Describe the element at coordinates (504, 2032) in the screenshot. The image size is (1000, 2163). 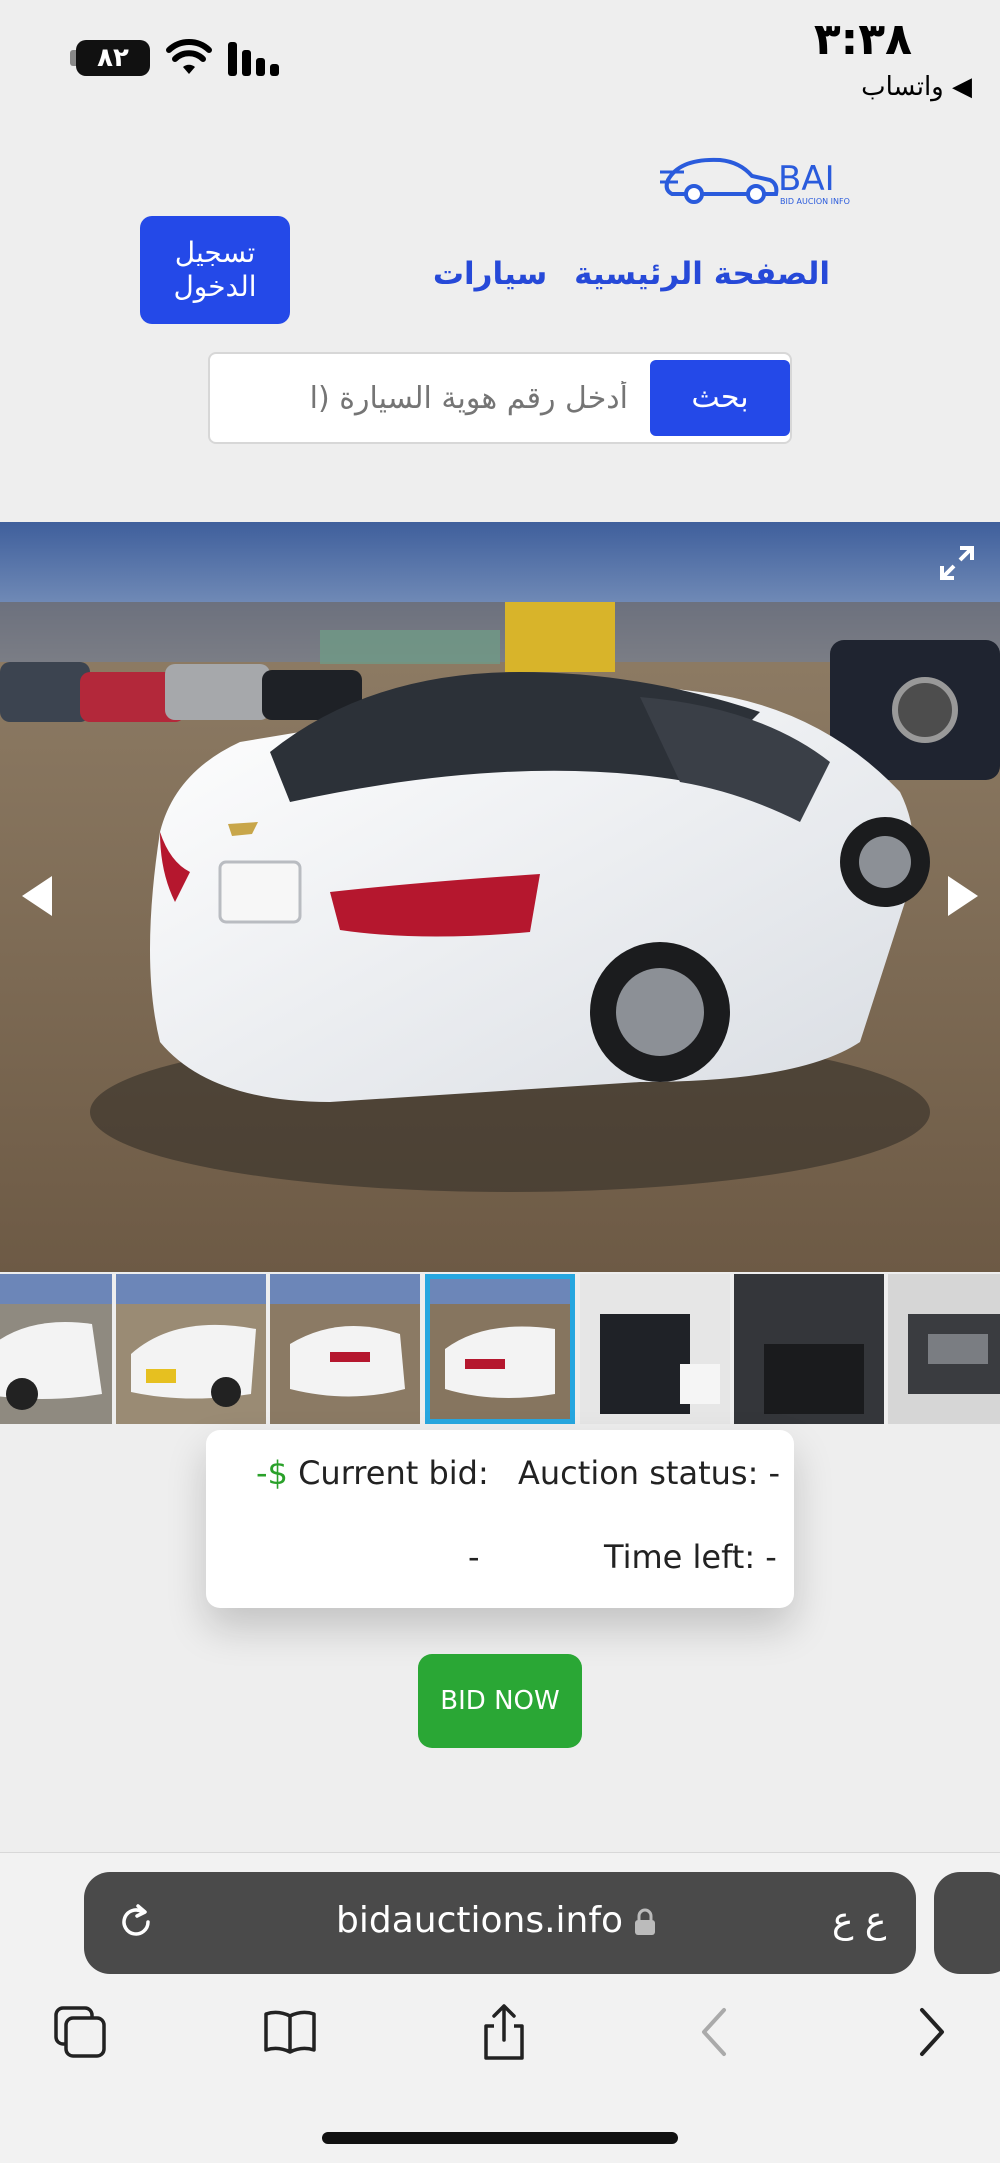
I see `share-icon` at that location.